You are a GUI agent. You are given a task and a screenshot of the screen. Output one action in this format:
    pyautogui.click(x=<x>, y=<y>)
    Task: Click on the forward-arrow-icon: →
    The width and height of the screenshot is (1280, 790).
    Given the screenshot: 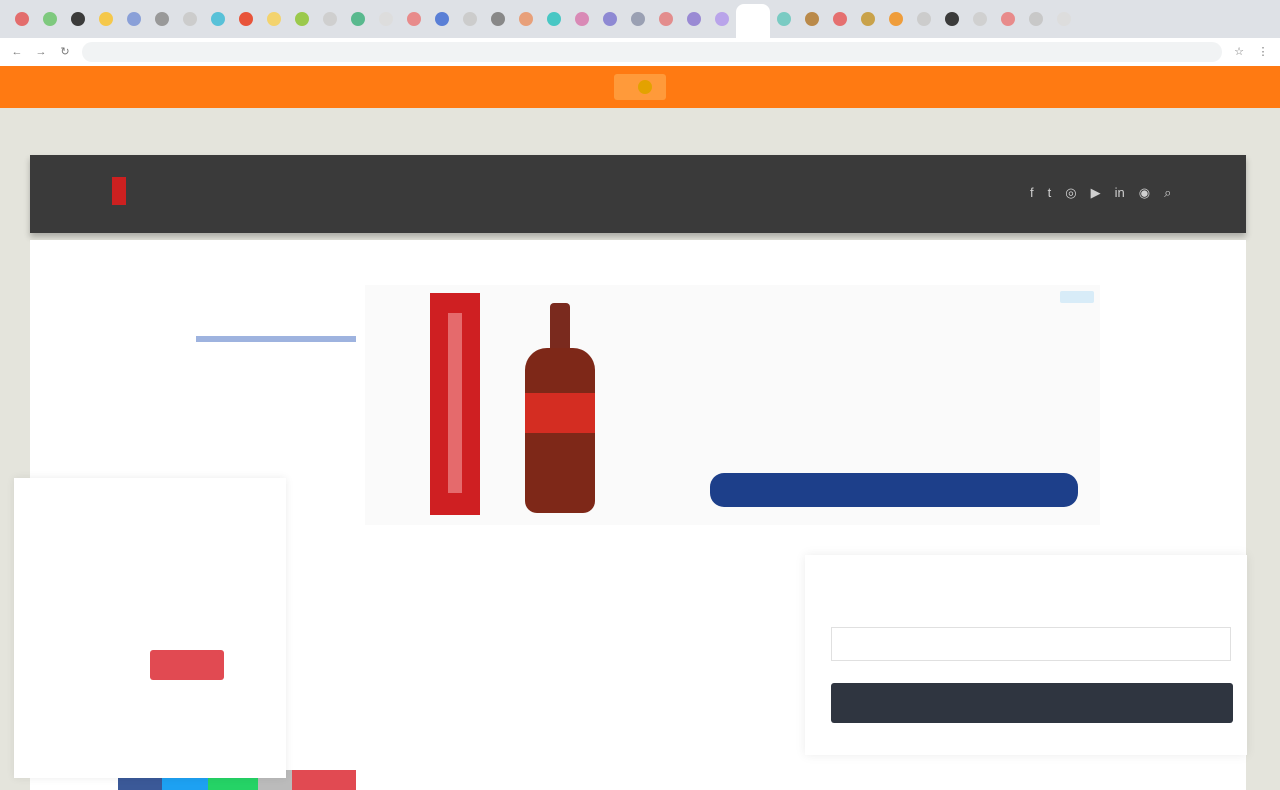 What is the action you would take?
    pyautogui.click(x=41, y=52)
    